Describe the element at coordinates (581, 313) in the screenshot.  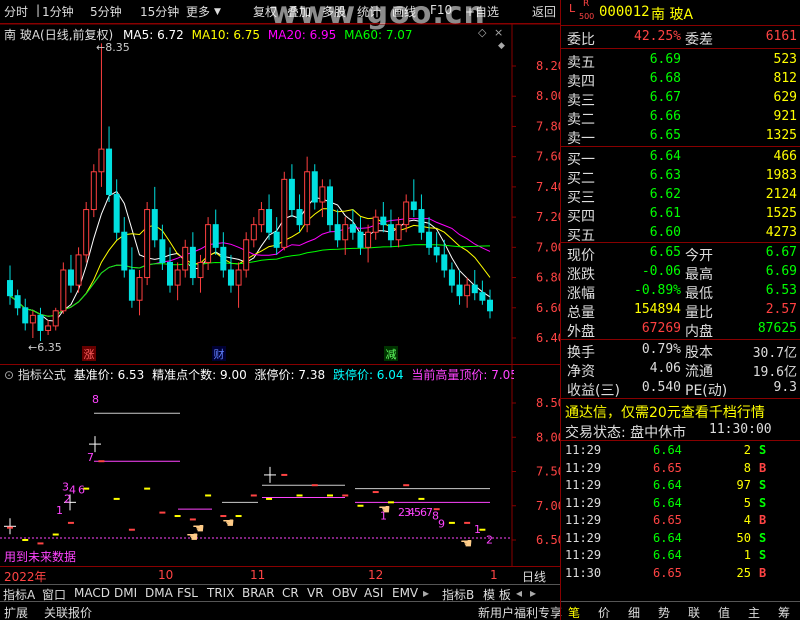
I see `quote-label: 总量` at that location.